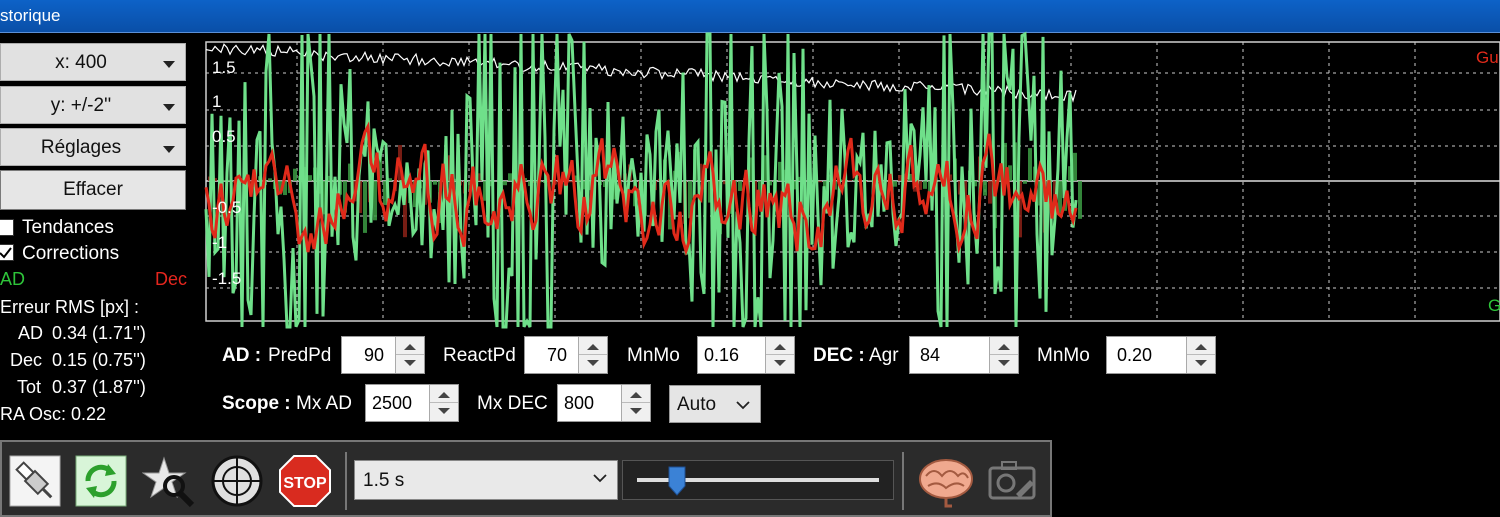 Image resolution: width=1500 pixels, height=517 pixels. What do you see at coordinates (697, 404) in the screenshot?
I see `scope-mode-value: Auto` at bounding box center [697, 404].